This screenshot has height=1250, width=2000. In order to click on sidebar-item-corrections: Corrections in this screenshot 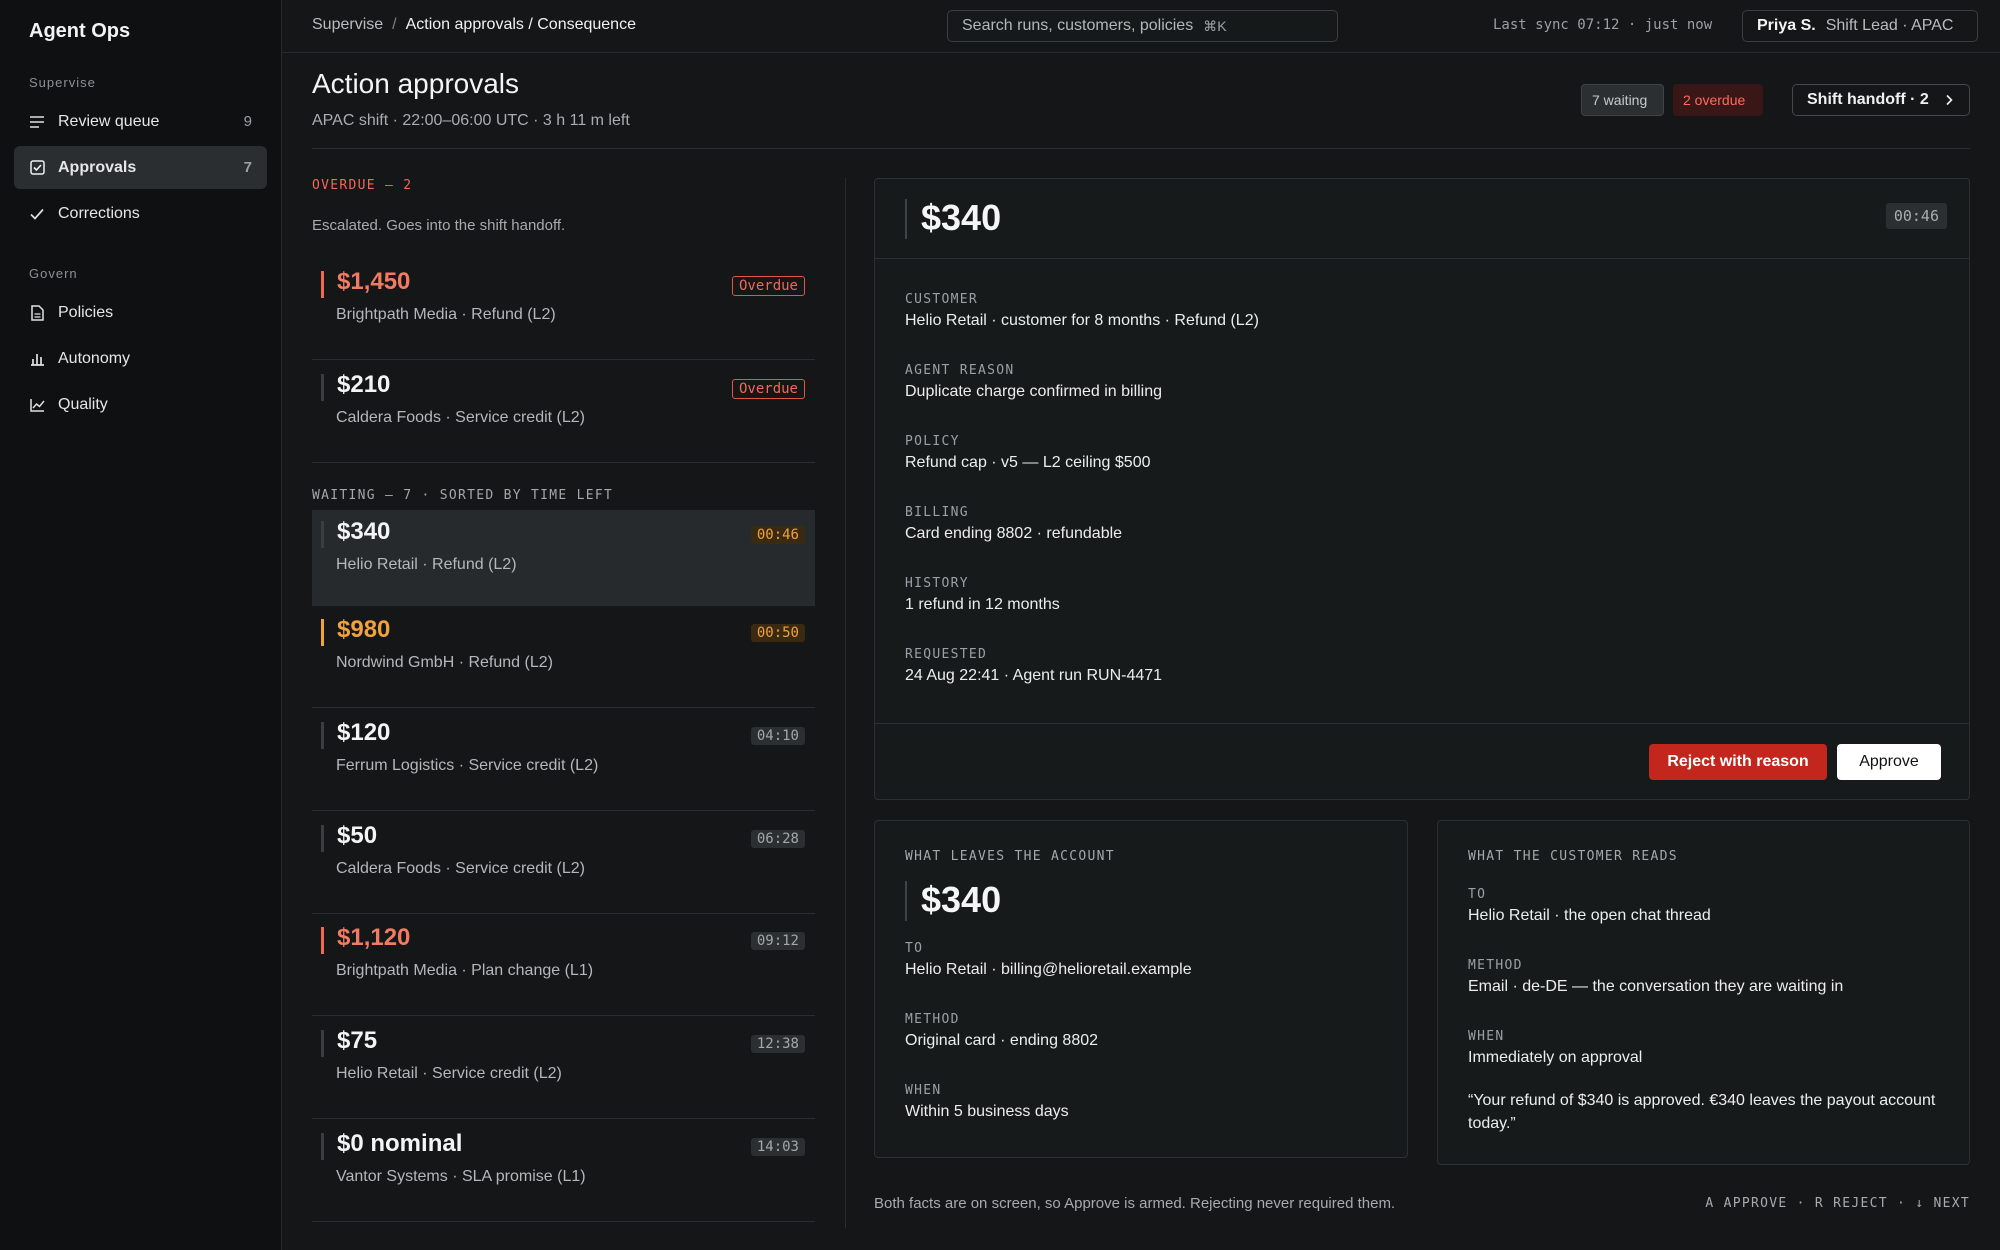, I will do `click(140, 213)`.